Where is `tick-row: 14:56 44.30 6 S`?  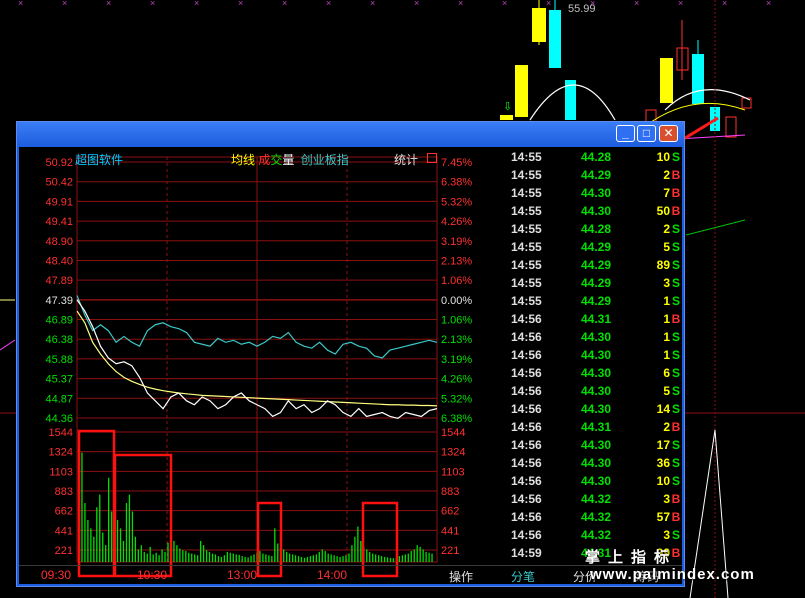
tick-row: 14:56 44.30 6 S is located at coordinates (595, 375).